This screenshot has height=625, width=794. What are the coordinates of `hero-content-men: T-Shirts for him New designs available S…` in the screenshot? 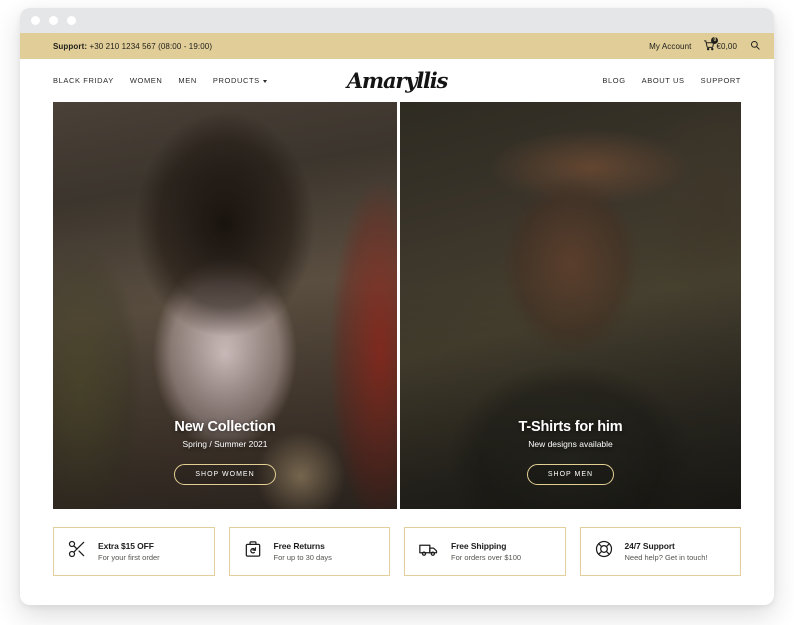 It's located at (570, 452).